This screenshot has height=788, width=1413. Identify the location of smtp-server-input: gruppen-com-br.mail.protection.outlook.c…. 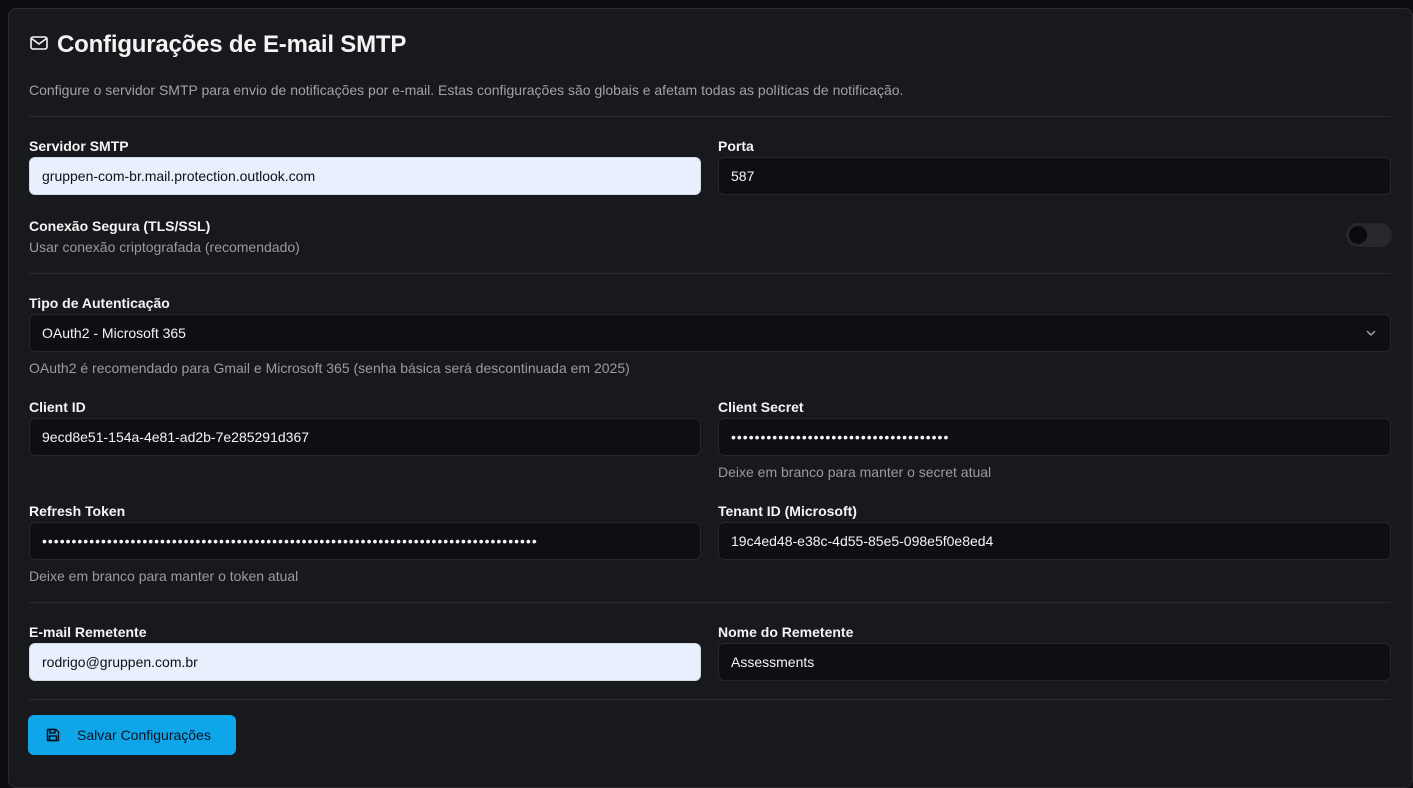
(365, 176).